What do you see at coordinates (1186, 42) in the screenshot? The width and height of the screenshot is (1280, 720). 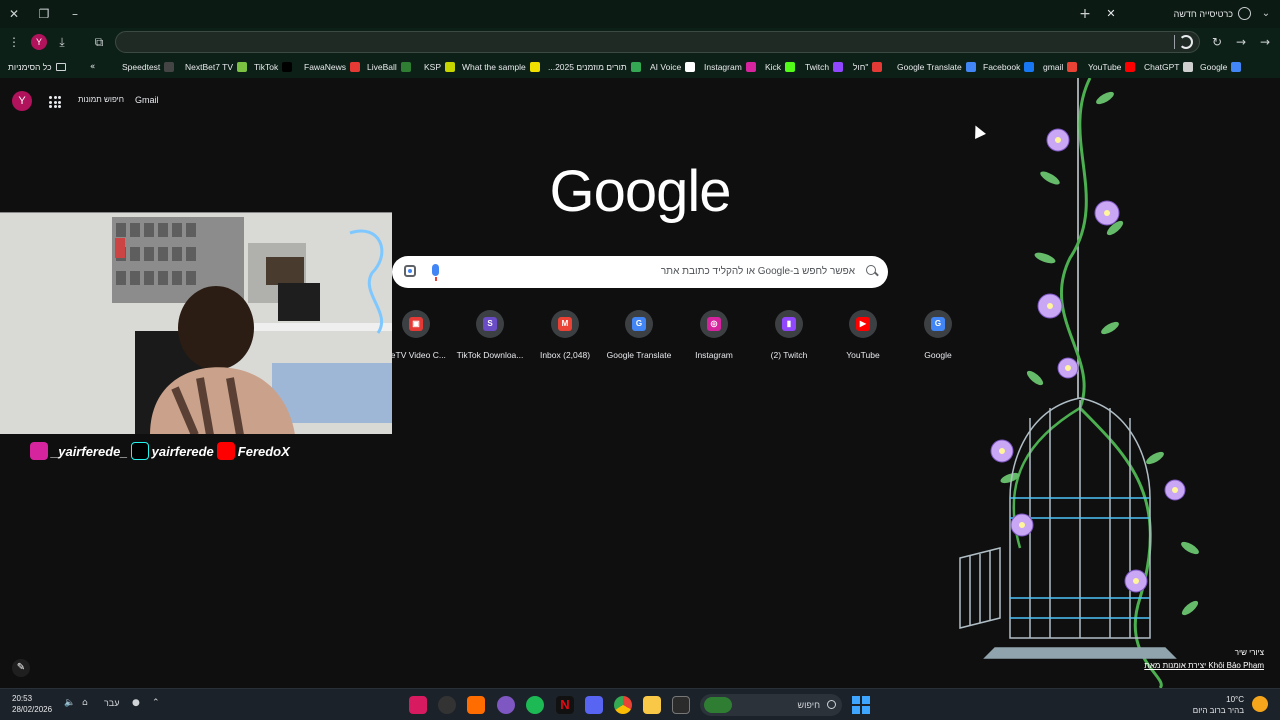 I see `google-icon` at bounding box center [1186, 42].